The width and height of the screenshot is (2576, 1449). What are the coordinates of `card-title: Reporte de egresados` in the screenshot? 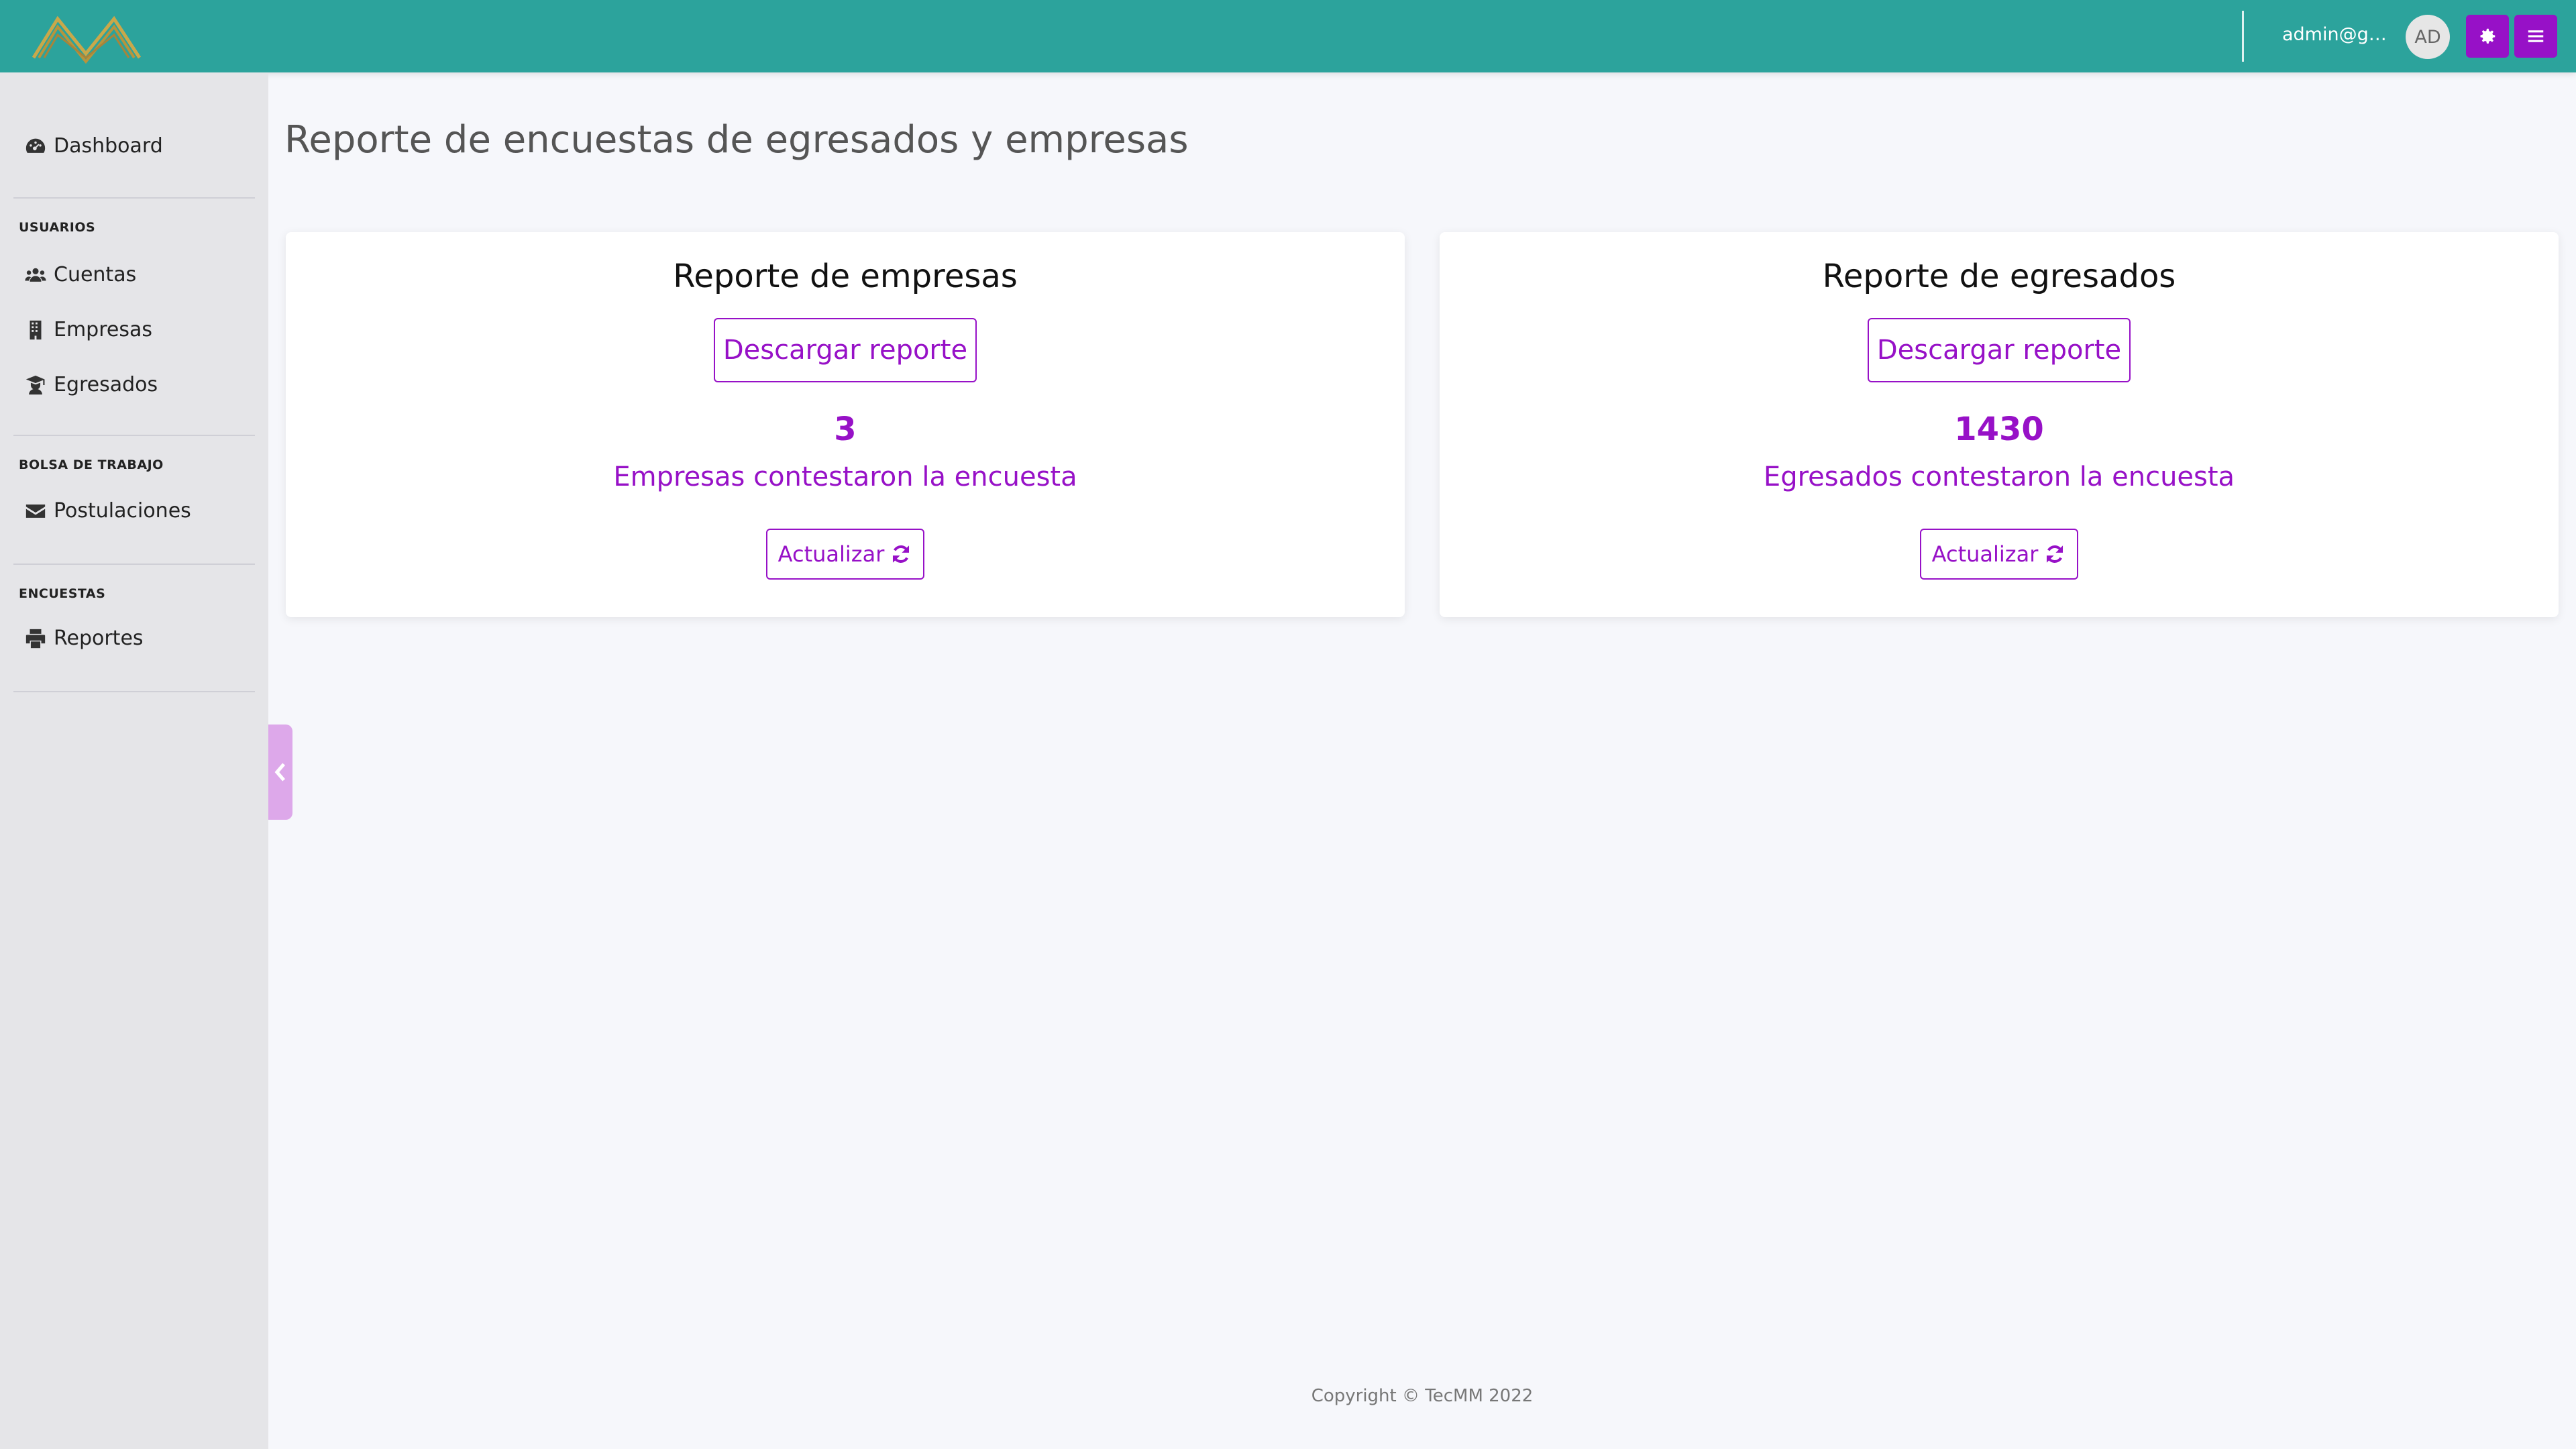 It's located at (1999, 276).